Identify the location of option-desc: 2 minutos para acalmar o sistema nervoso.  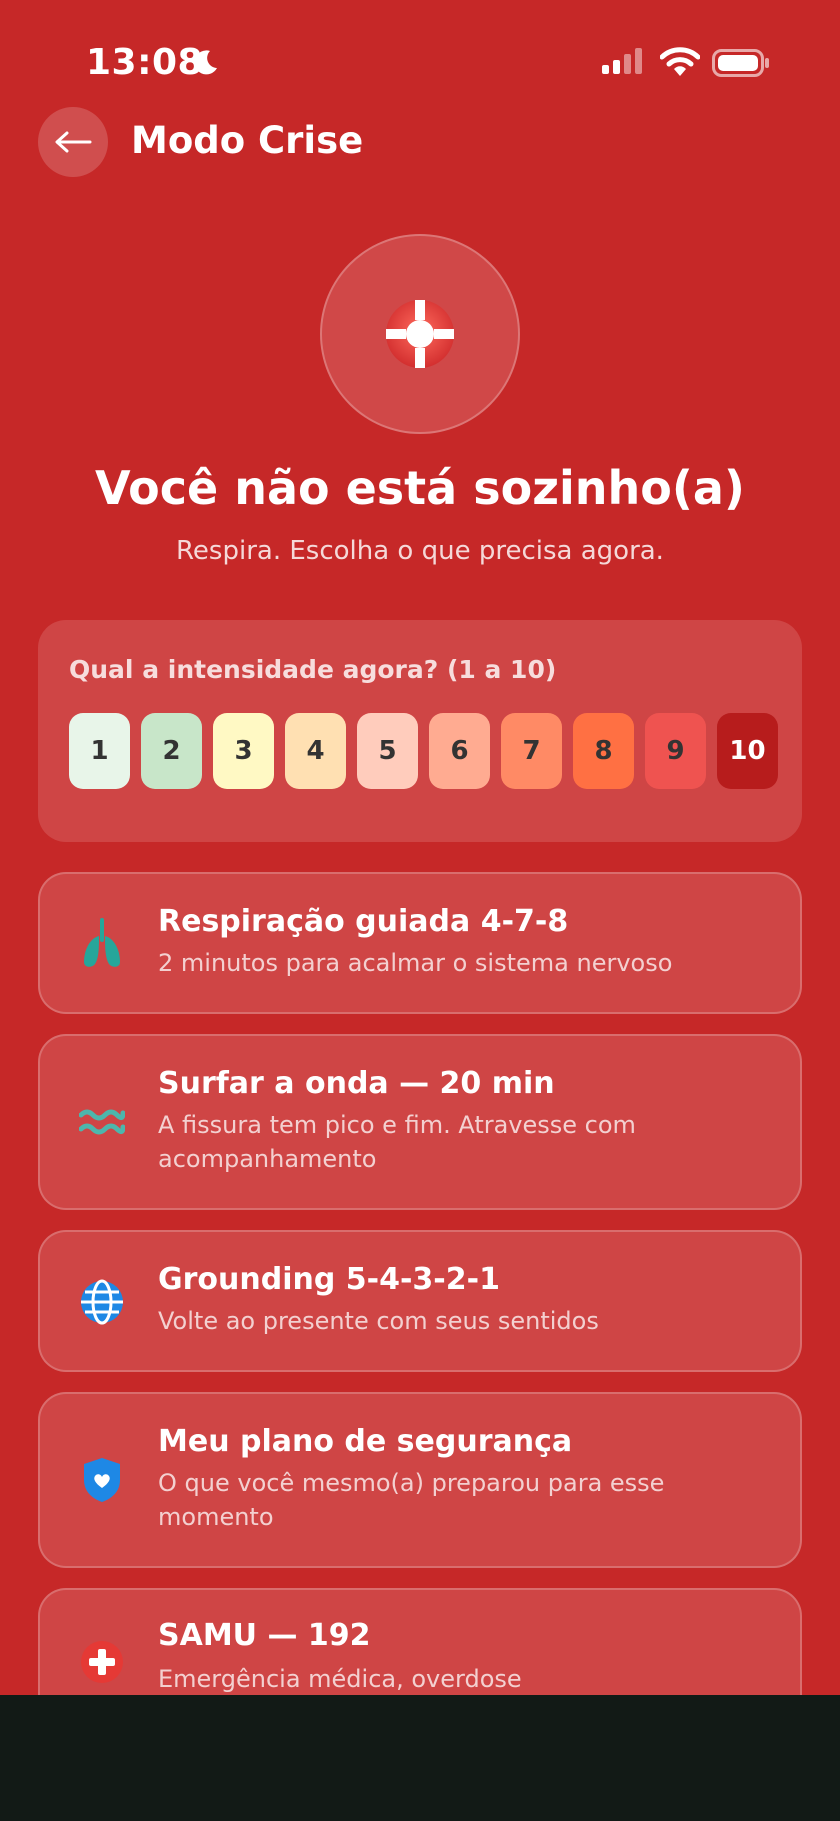
(415, 963).